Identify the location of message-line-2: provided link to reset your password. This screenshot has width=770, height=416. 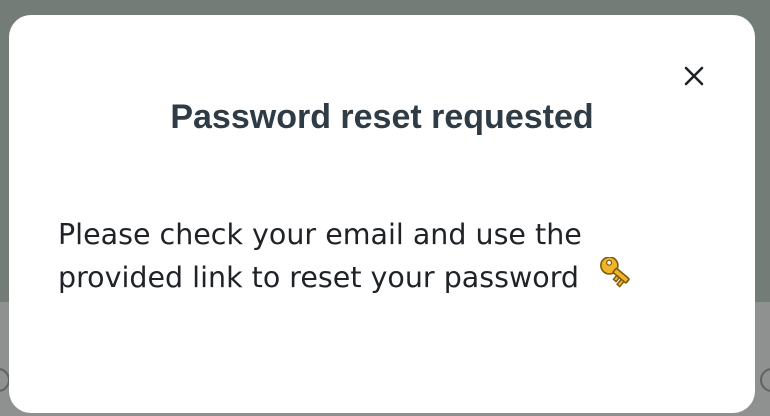
(319, 277).